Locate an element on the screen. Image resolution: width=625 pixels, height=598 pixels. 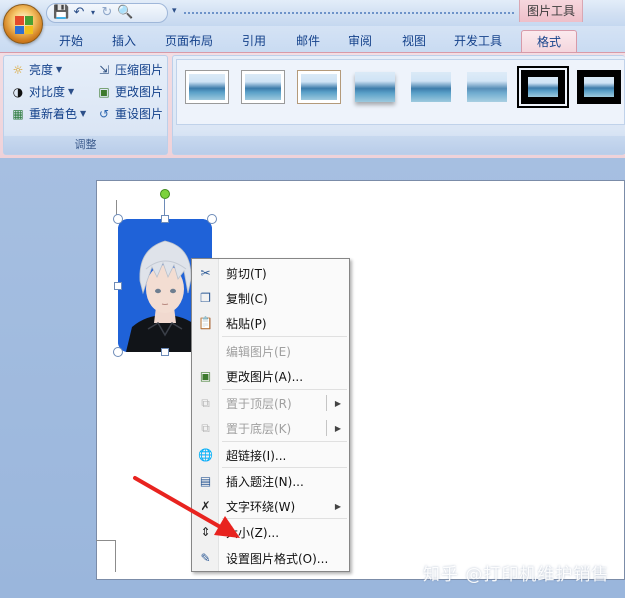
recolor-label: 重新着色 is located at coordinates (53, 114).